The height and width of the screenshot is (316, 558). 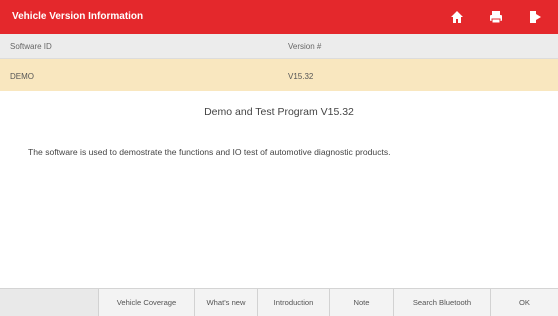 I want to click on search-bluetooth-button: Search Bluetooth, so click(x=441, y=302).